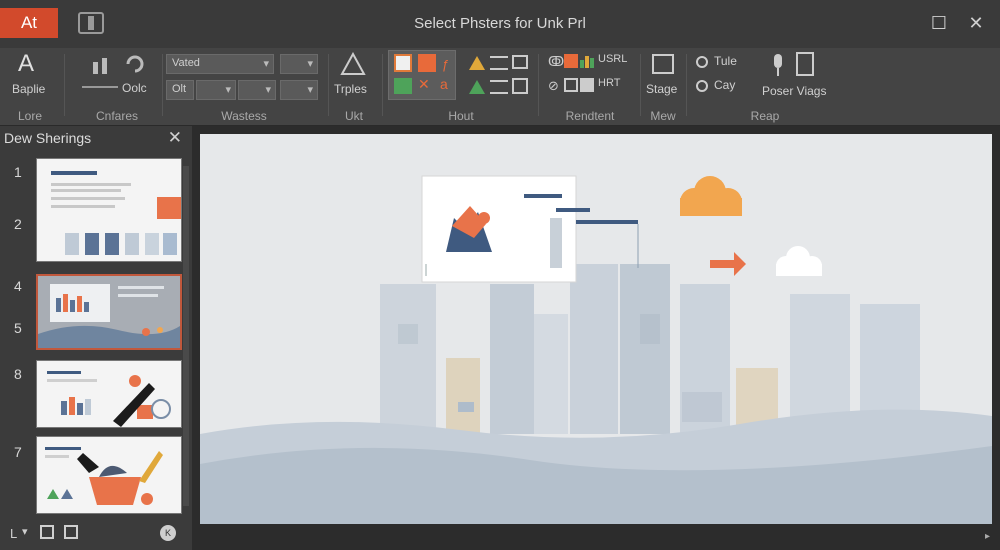 Image resolution: width=1000 pixels, height=550 pixels. I want to click on chevron-down-icon: ▾, so click(25, 531).